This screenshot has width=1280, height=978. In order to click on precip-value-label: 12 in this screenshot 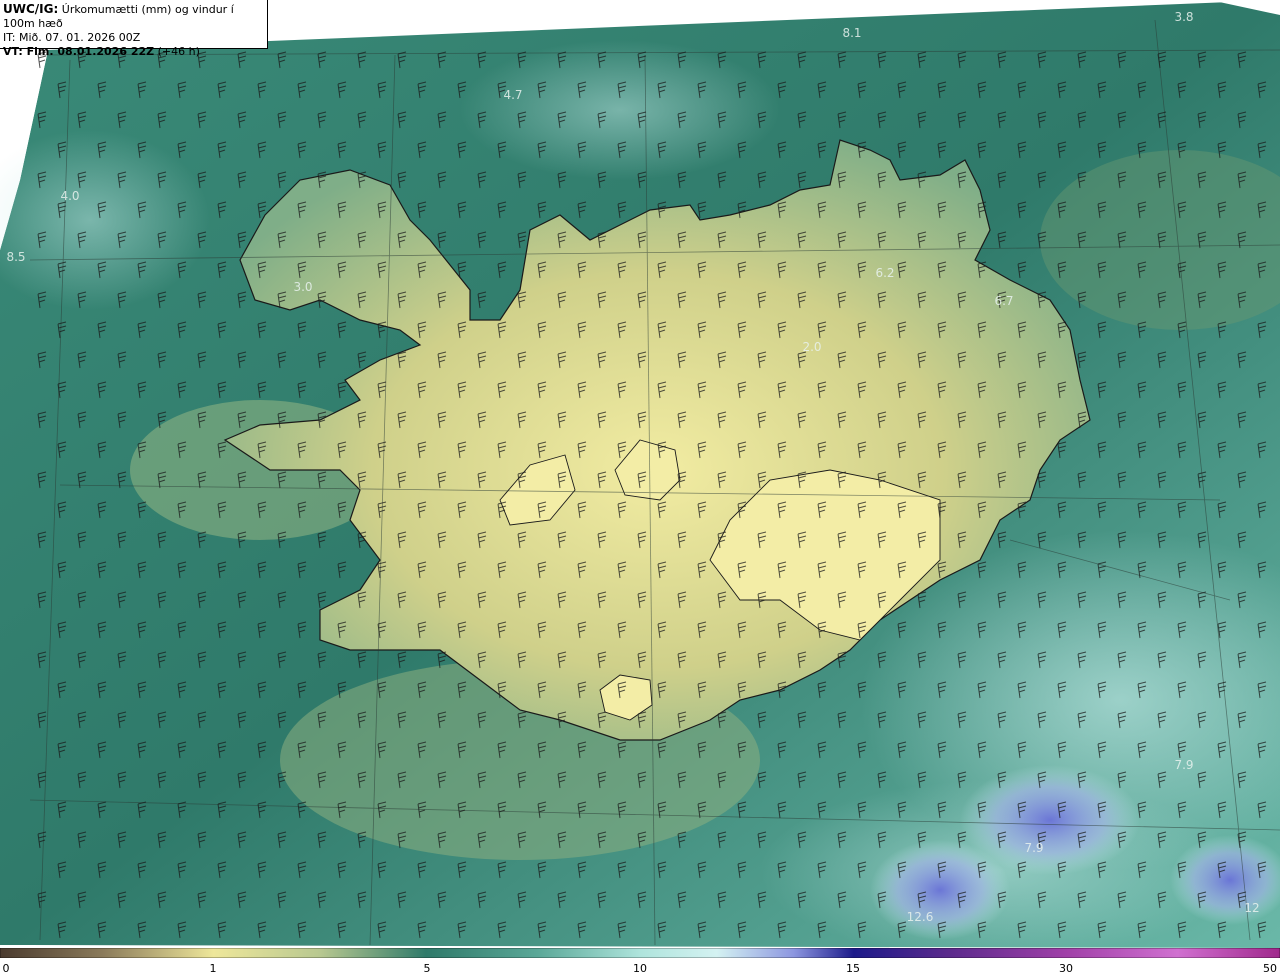, I will do `click(1251, 908)`.